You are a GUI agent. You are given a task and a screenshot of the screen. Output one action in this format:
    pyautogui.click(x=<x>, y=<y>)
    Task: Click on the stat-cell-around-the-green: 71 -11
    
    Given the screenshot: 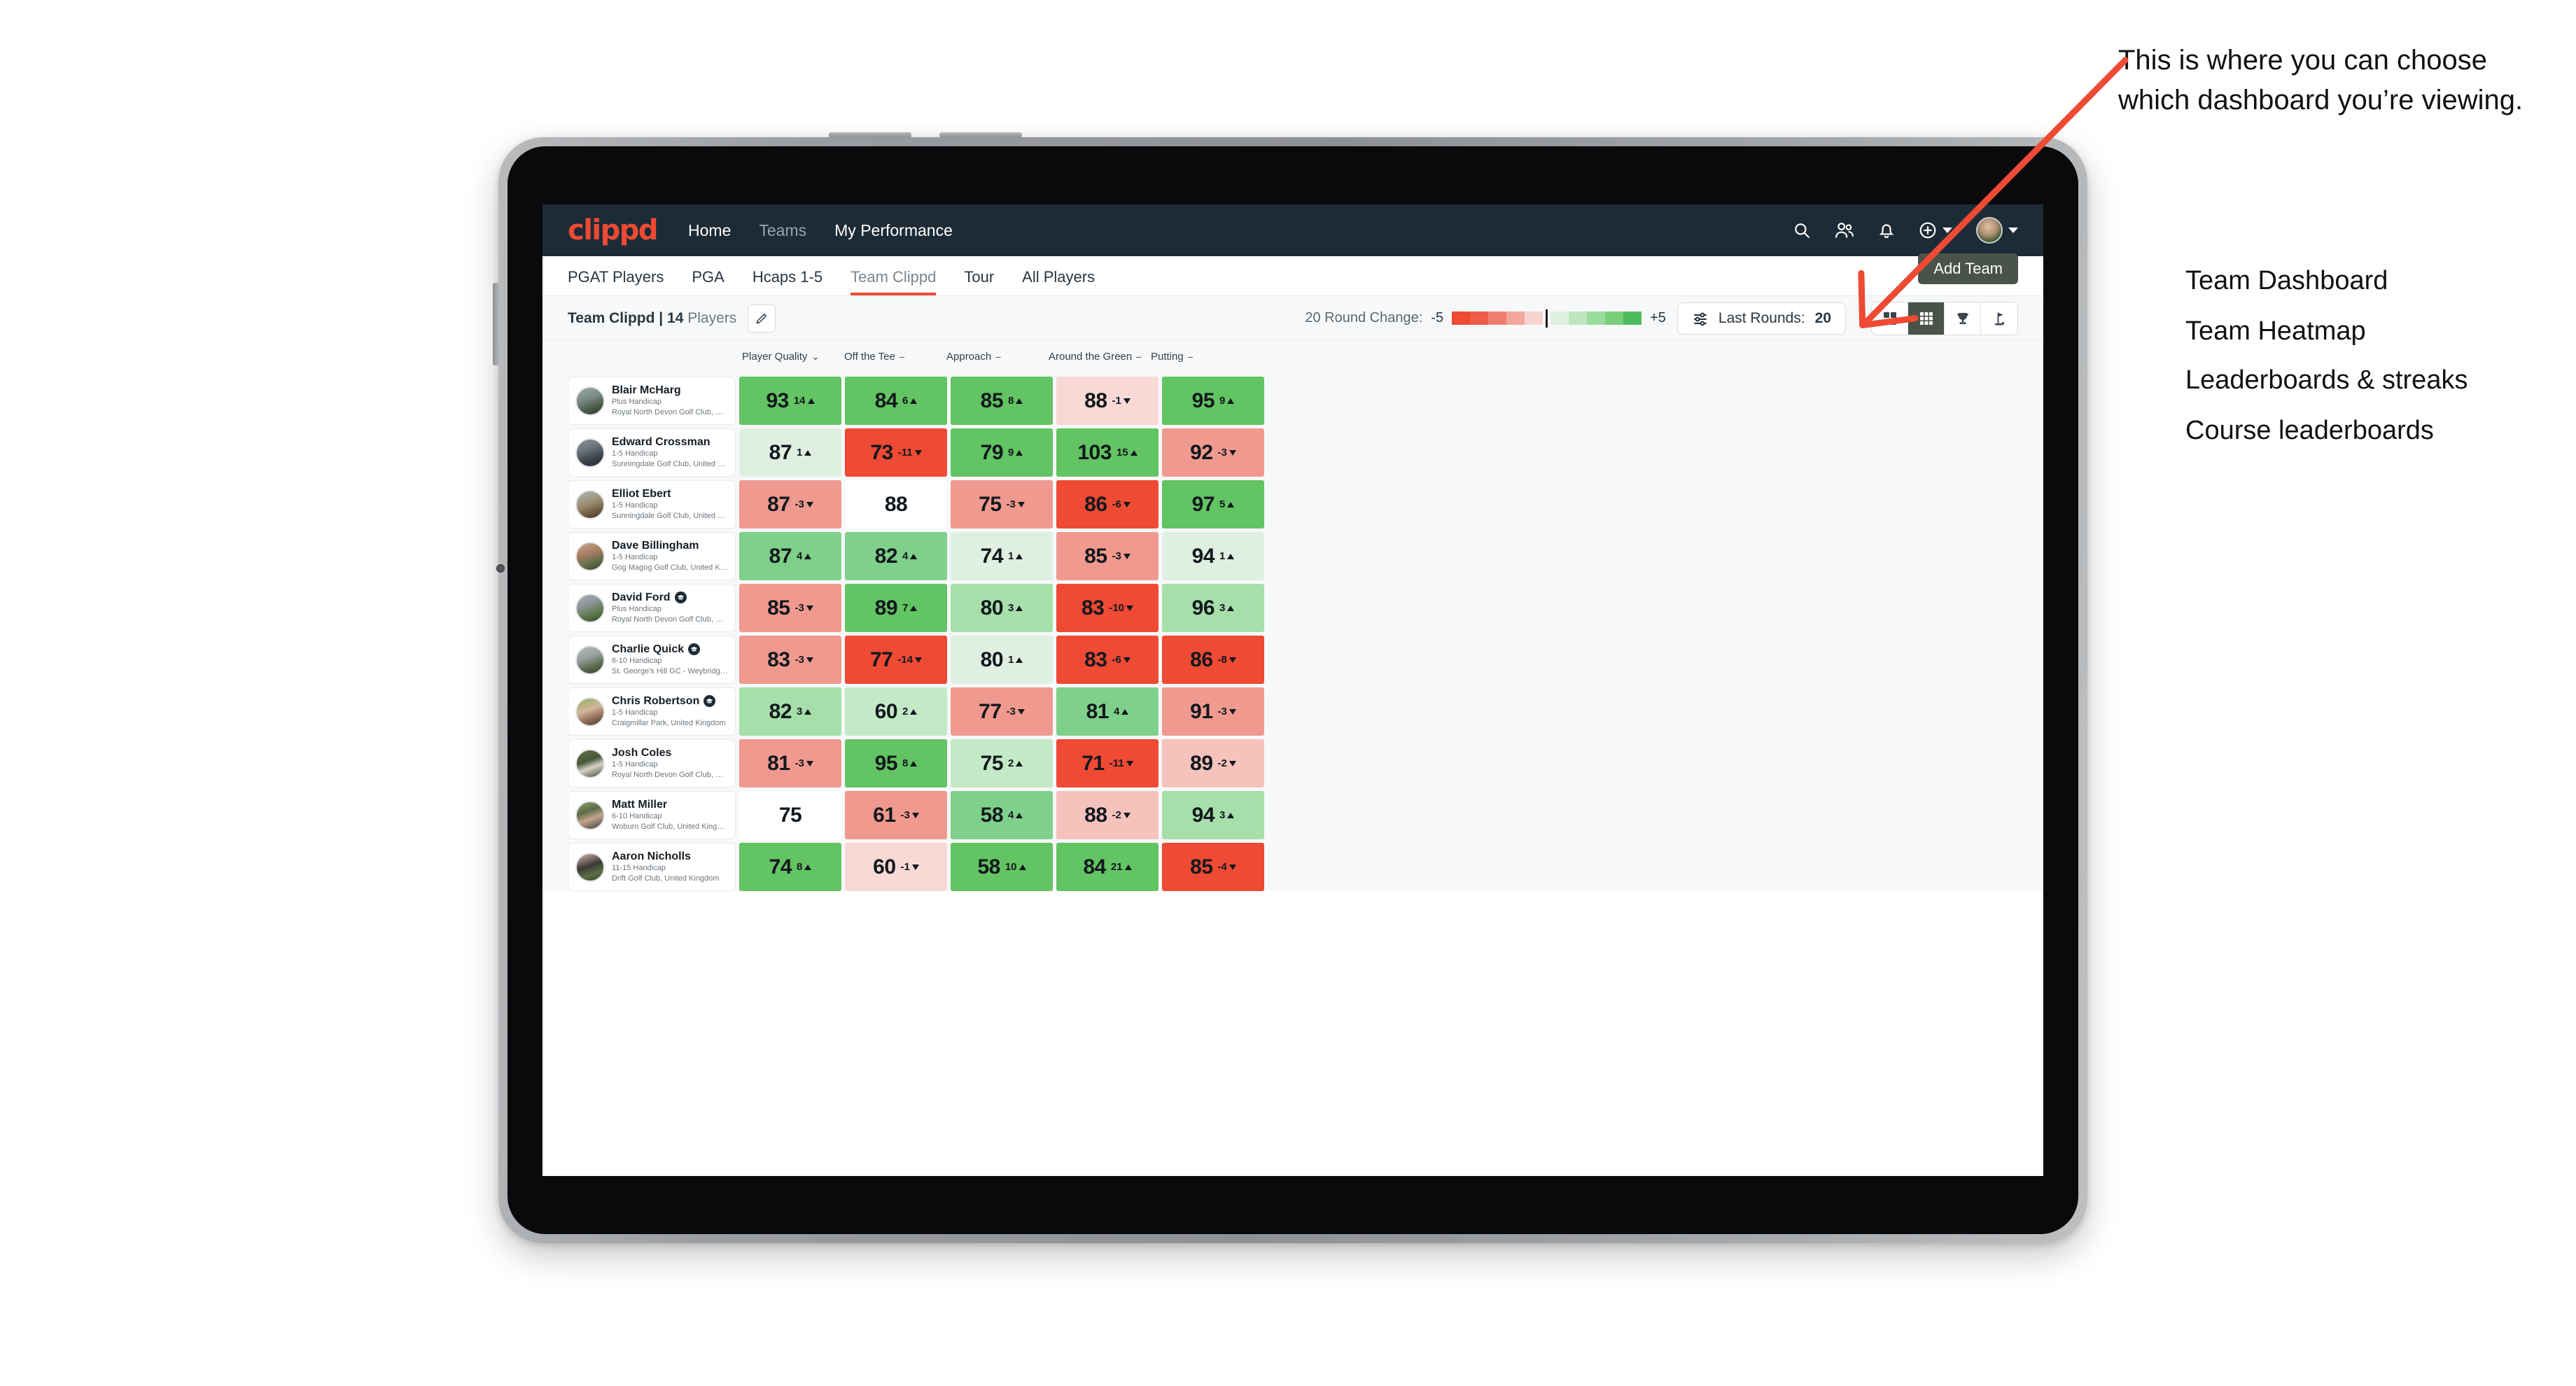 What is the action you would take?
    pyautogui.click(x=1107, y=763)
    